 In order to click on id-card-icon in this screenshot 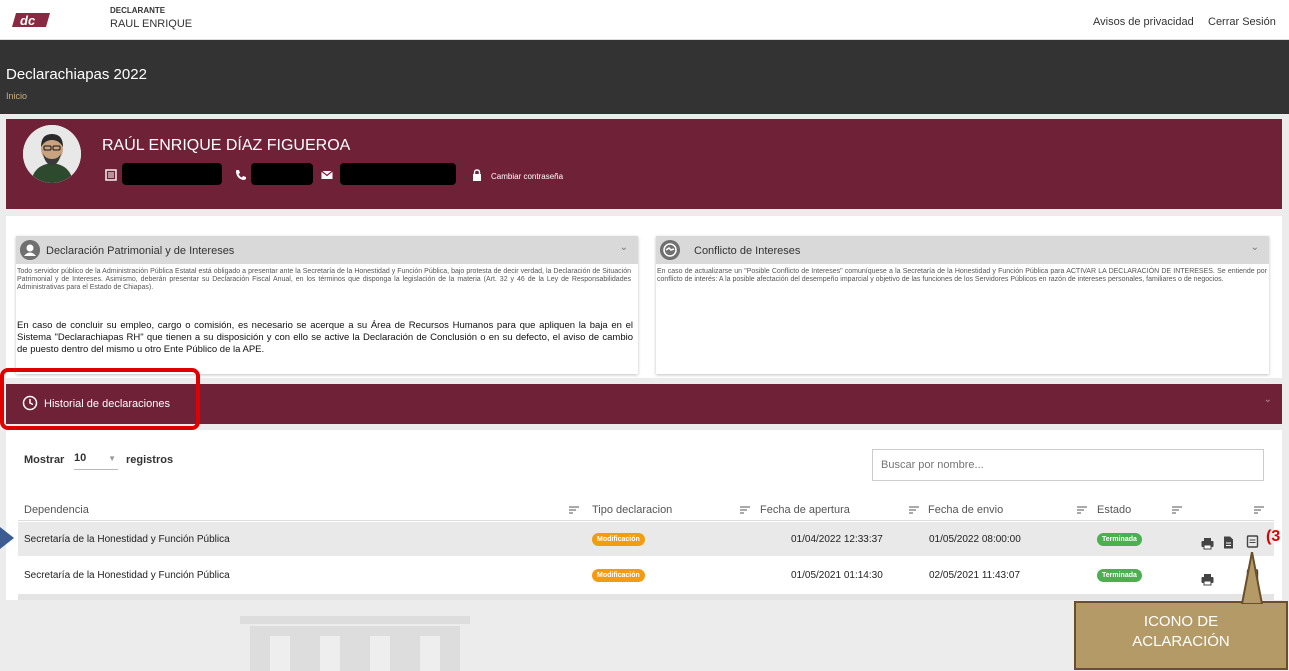, I will do `click(111, 175)`.